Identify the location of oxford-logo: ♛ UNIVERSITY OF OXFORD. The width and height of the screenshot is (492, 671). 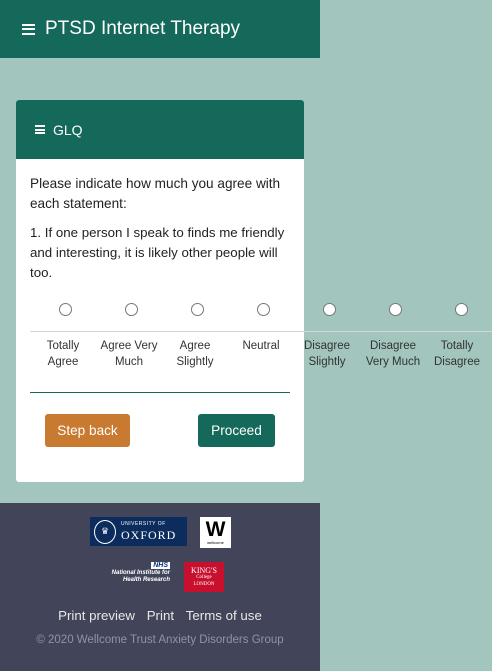
(138, 531).